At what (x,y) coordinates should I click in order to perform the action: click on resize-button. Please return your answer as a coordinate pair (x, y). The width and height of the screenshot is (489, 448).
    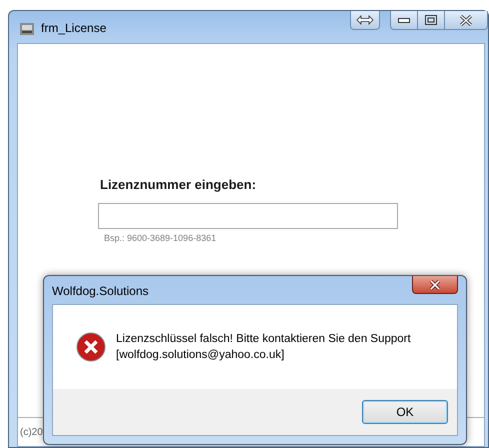
    Looking at the image, I should click on (365, 20).